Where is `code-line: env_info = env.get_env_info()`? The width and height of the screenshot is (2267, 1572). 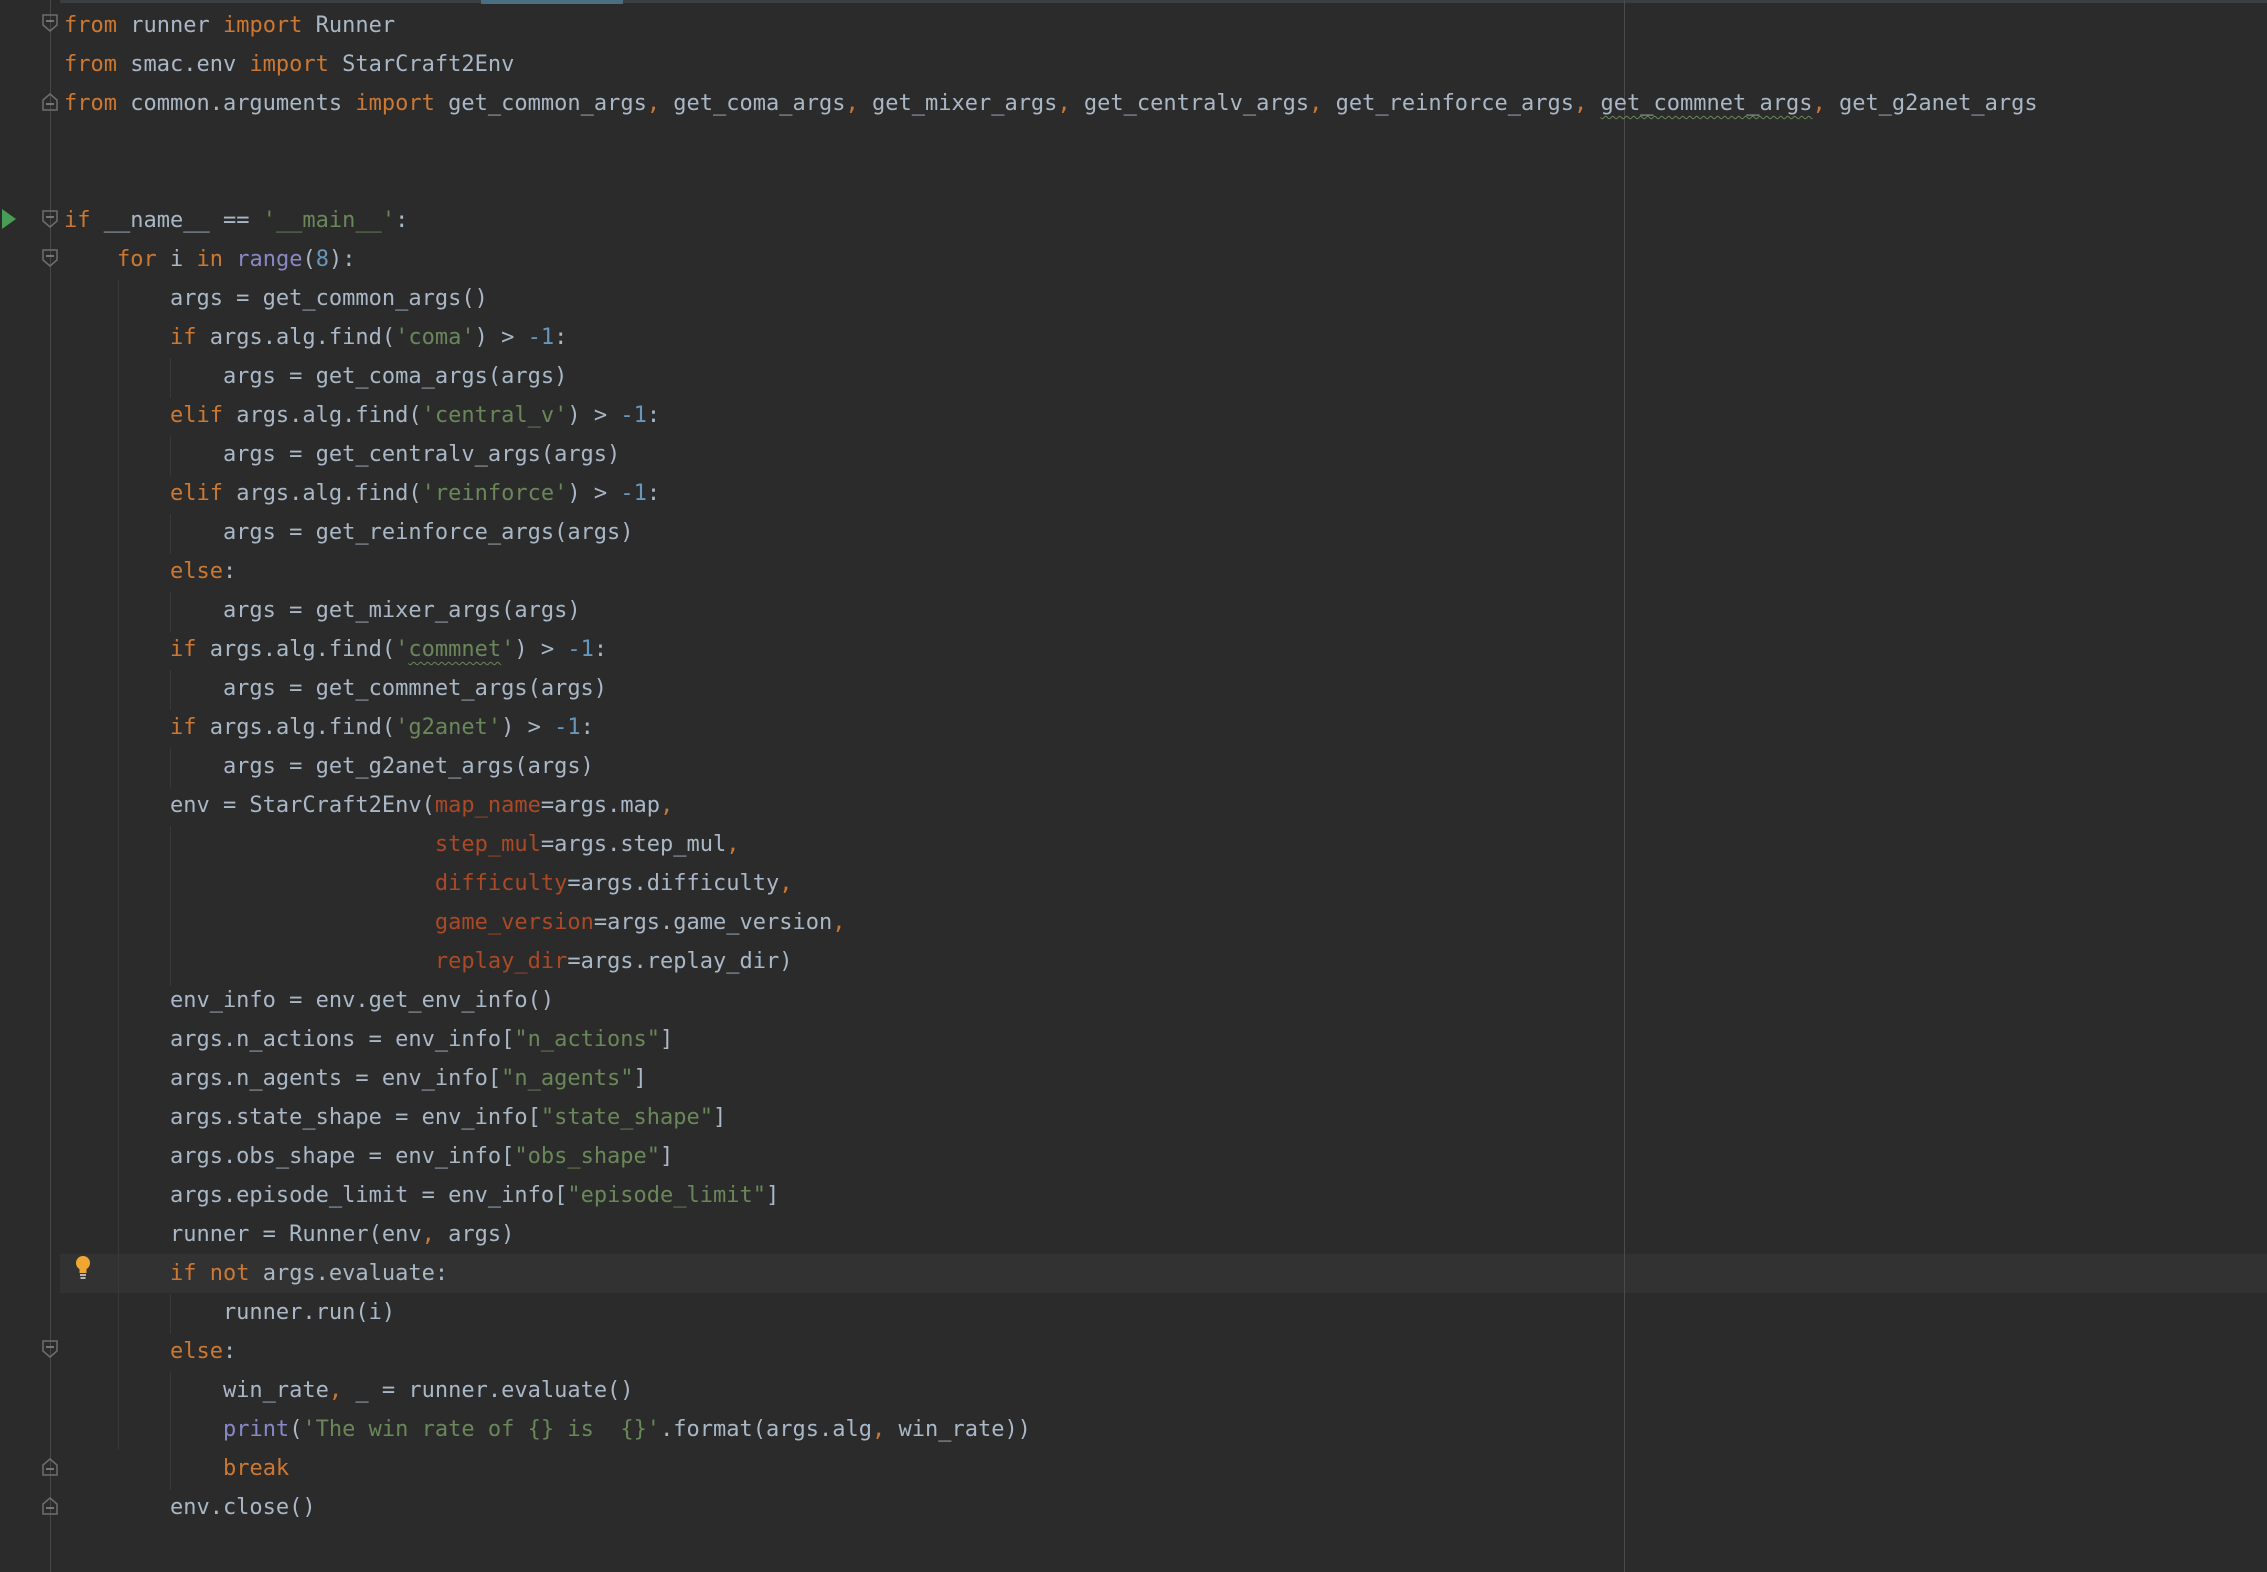
code-line: env_info = env.get_env_info() is located at coordinates (1051, 1000).